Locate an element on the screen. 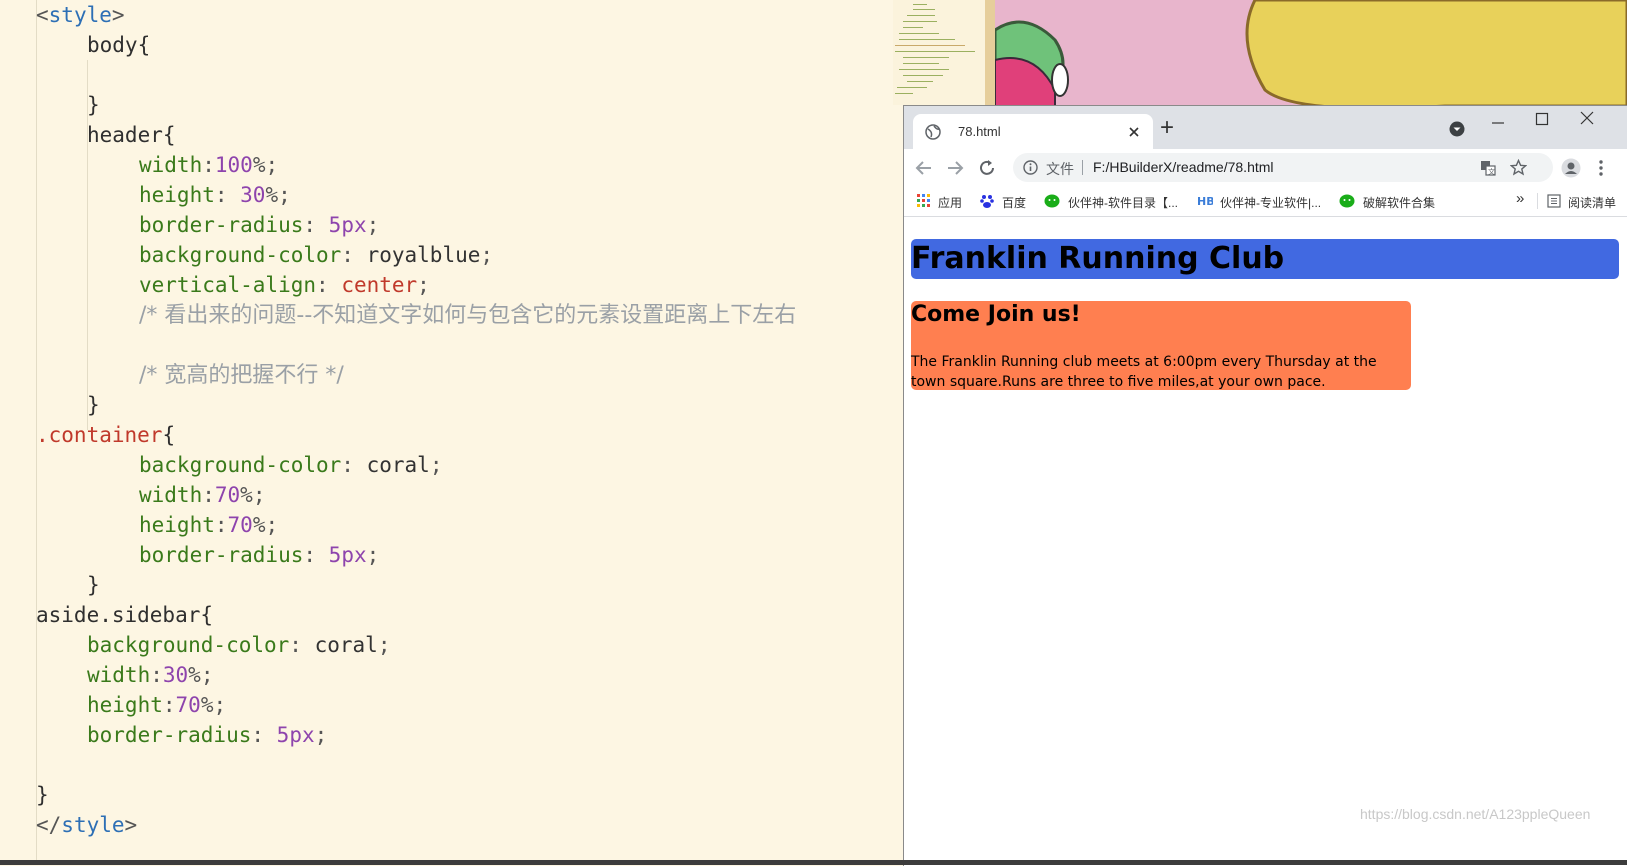 The height and width of the screenshot is (866, 1627). code-line-4: } is located at coordinates (93, 105).